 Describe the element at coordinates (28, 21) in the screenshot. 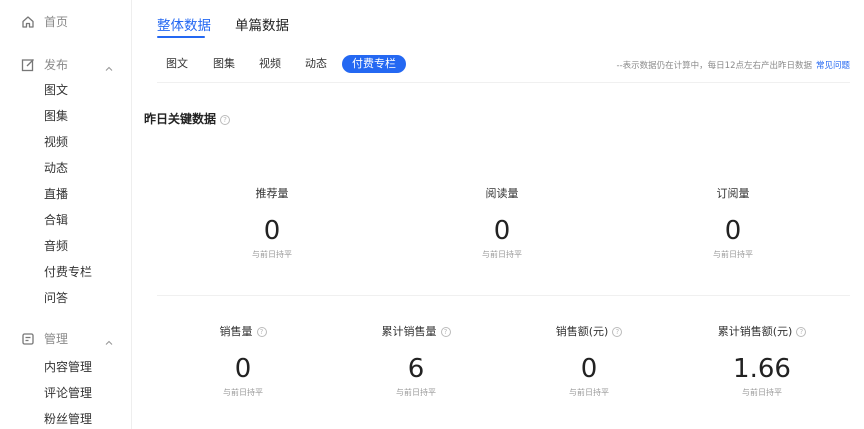

I see `home-icon` at that location.